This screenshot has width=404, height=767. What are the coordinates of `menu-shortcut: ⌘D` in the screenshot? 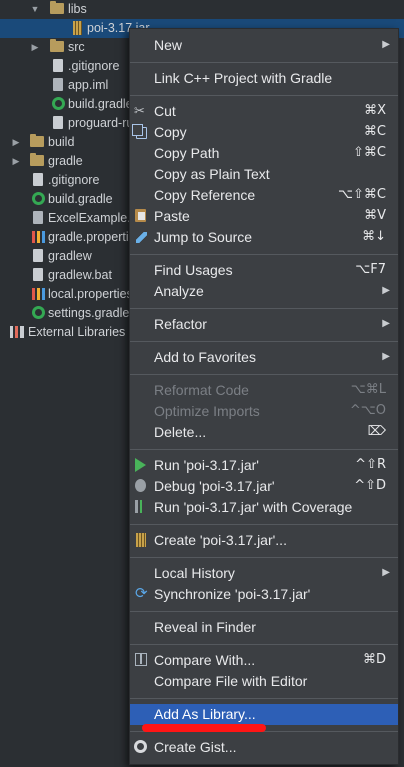 It's located at (374, 659).